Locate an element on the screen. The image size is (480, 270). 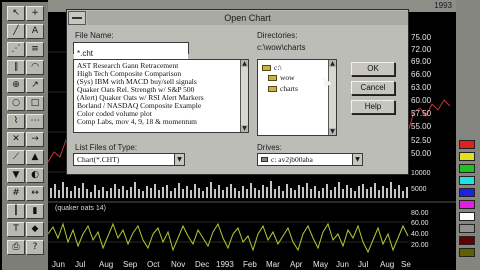
tone-tool-icon: ◐ is located at coordinates (35, 175).